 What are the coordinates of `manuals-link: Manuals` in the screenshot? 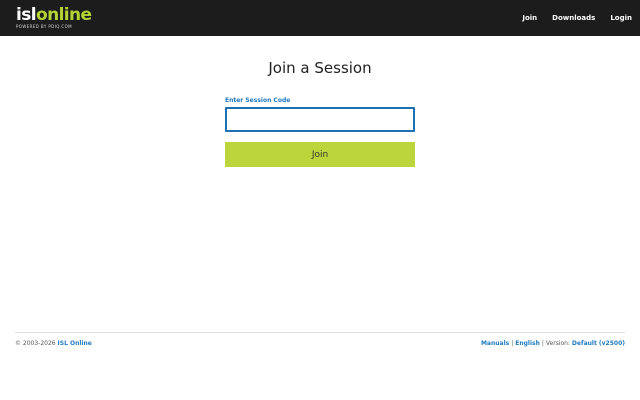 It's located at (495, 343).